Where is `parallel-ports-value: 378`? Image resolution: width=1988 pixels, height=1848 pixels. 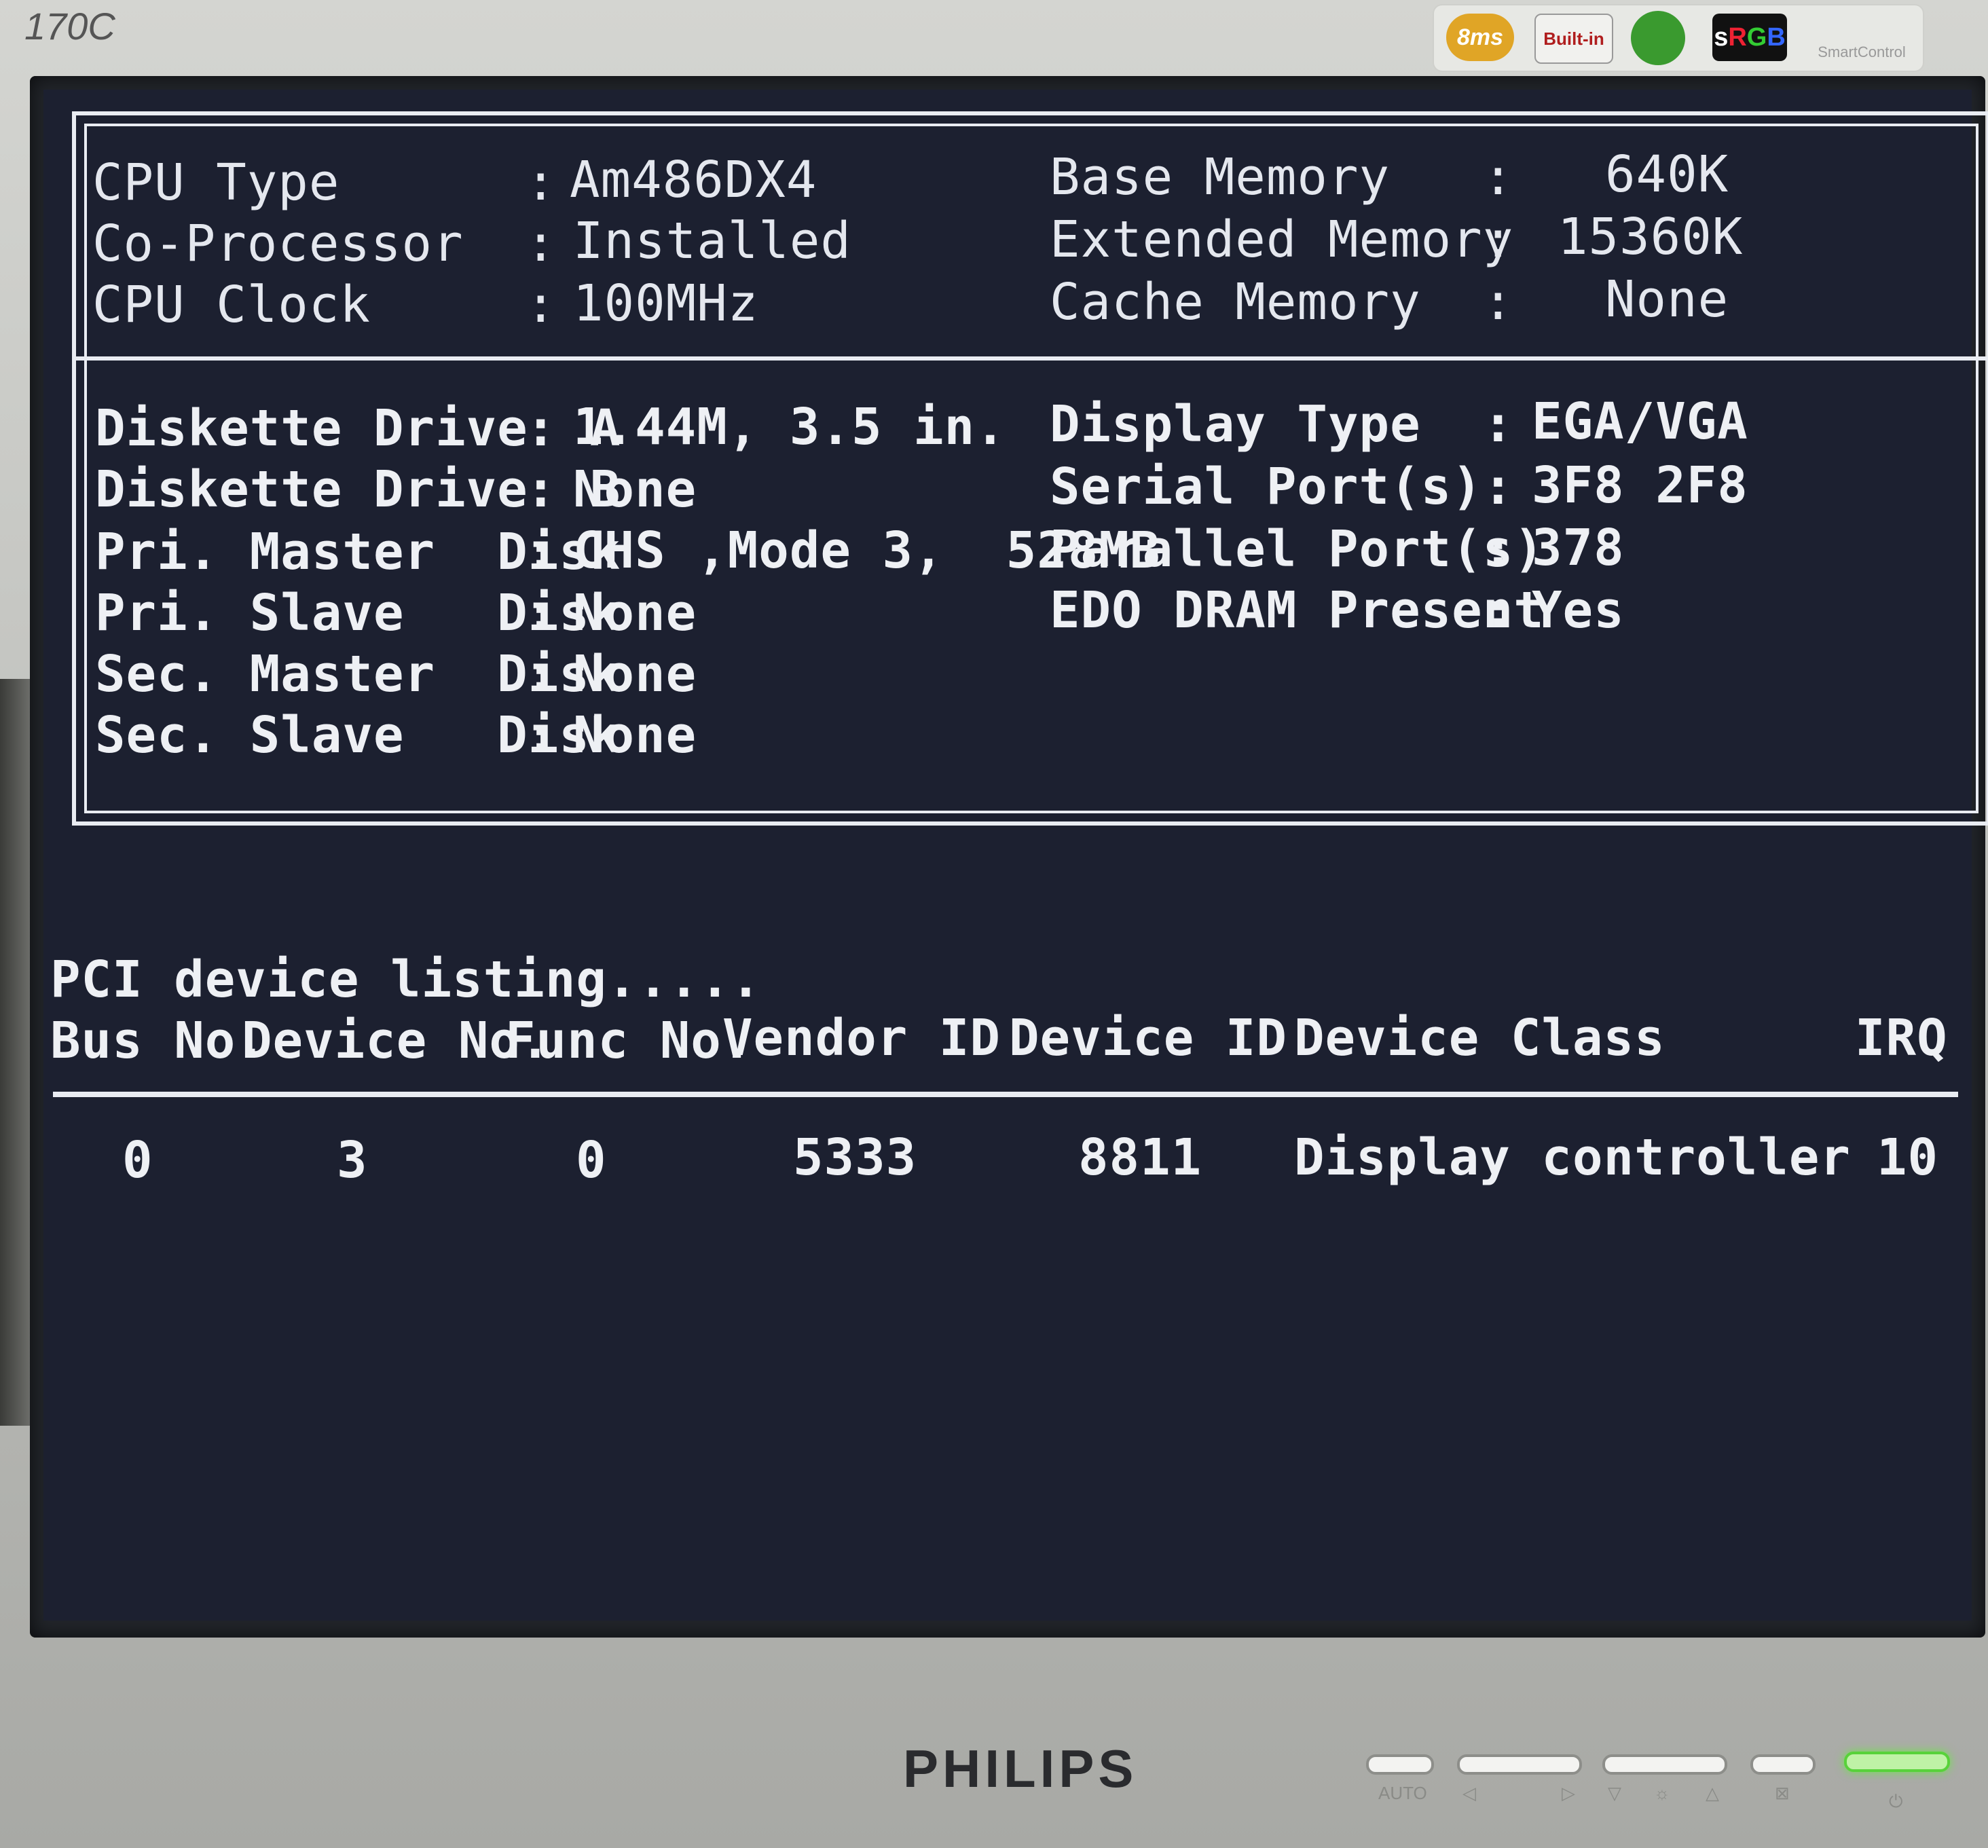
parallel-ports-value: 378 is located at coordinates (1578, 548).